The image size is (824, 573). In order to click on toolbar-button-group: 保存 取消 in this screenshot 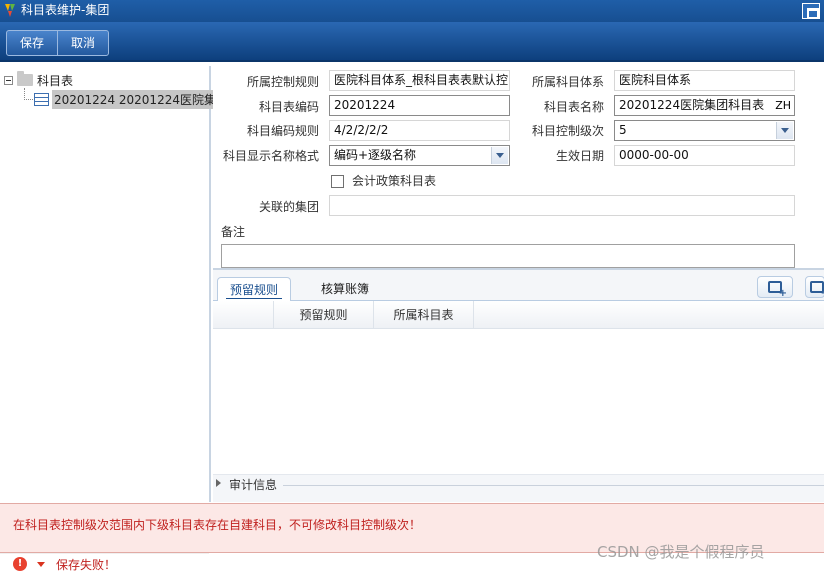, I will do `click(58, 43)`.